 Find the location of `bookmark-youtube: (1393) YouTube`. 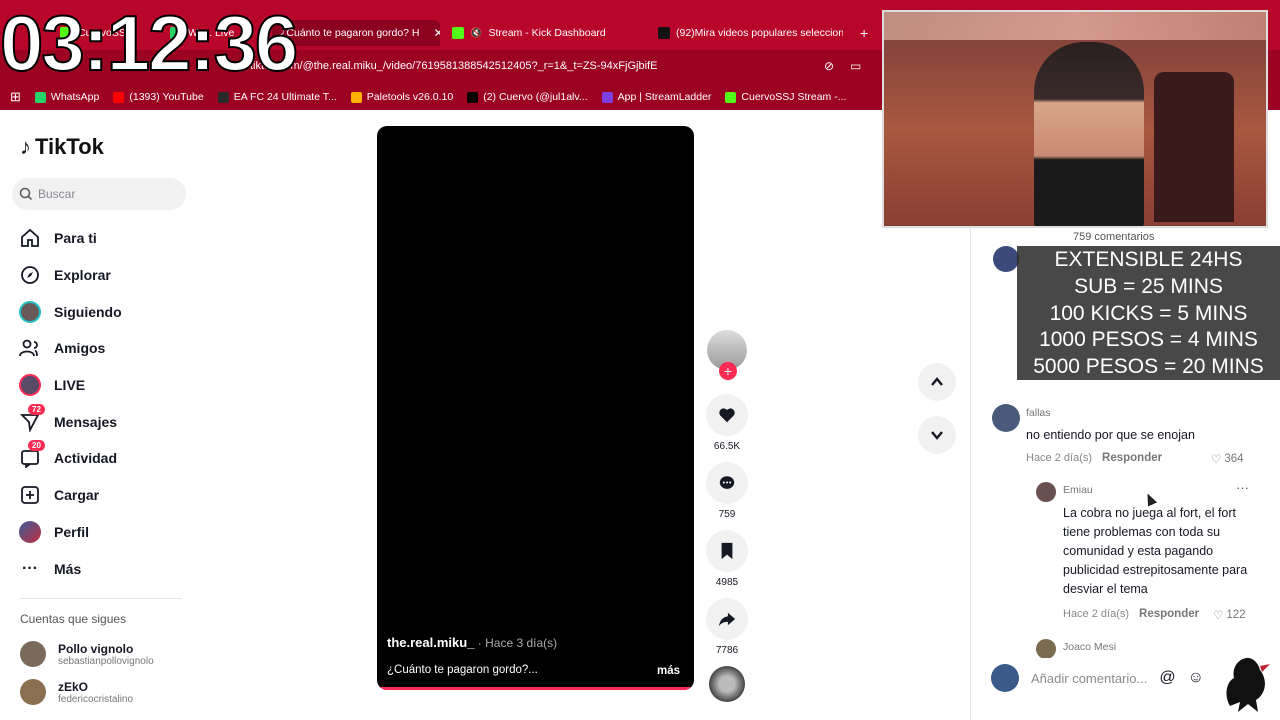

bookmark-youtube: (1393) YouTube is located at coordinates (158, 97).